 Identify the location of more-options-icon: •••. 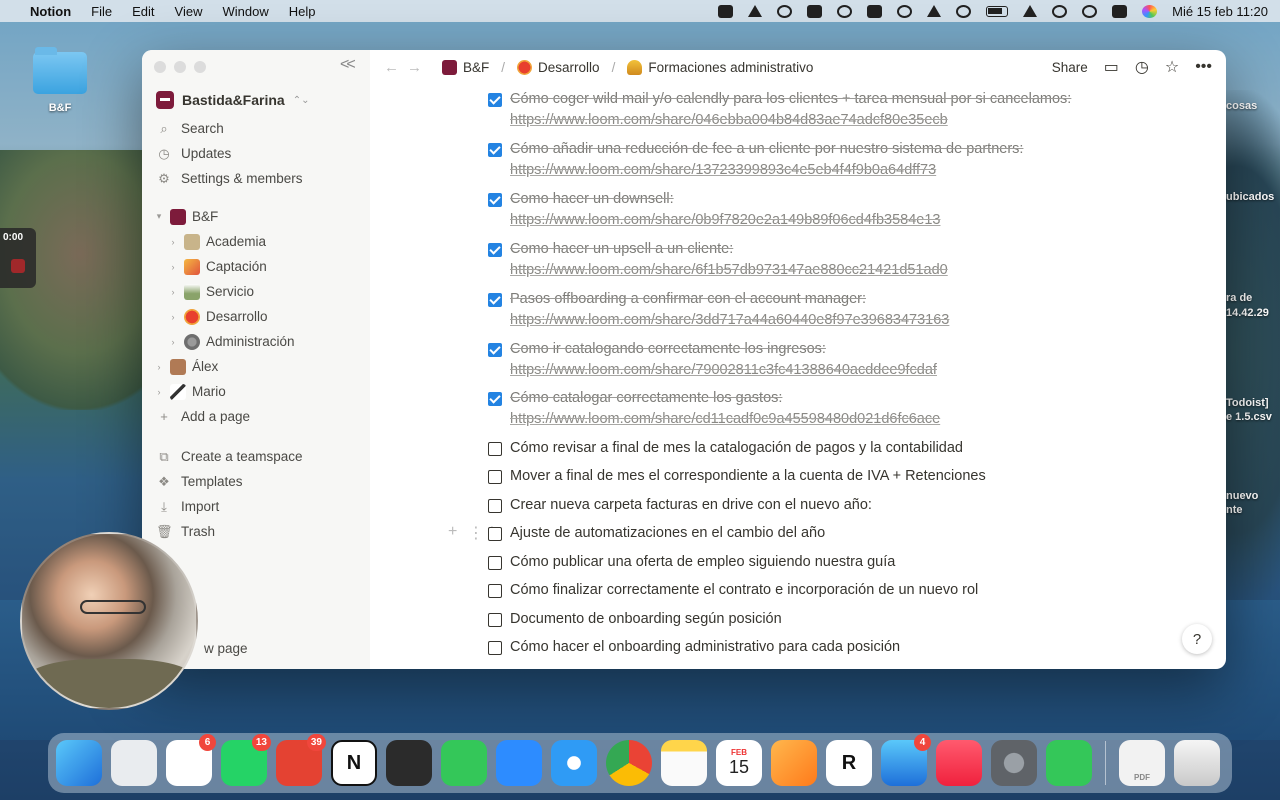
(1203, 67).